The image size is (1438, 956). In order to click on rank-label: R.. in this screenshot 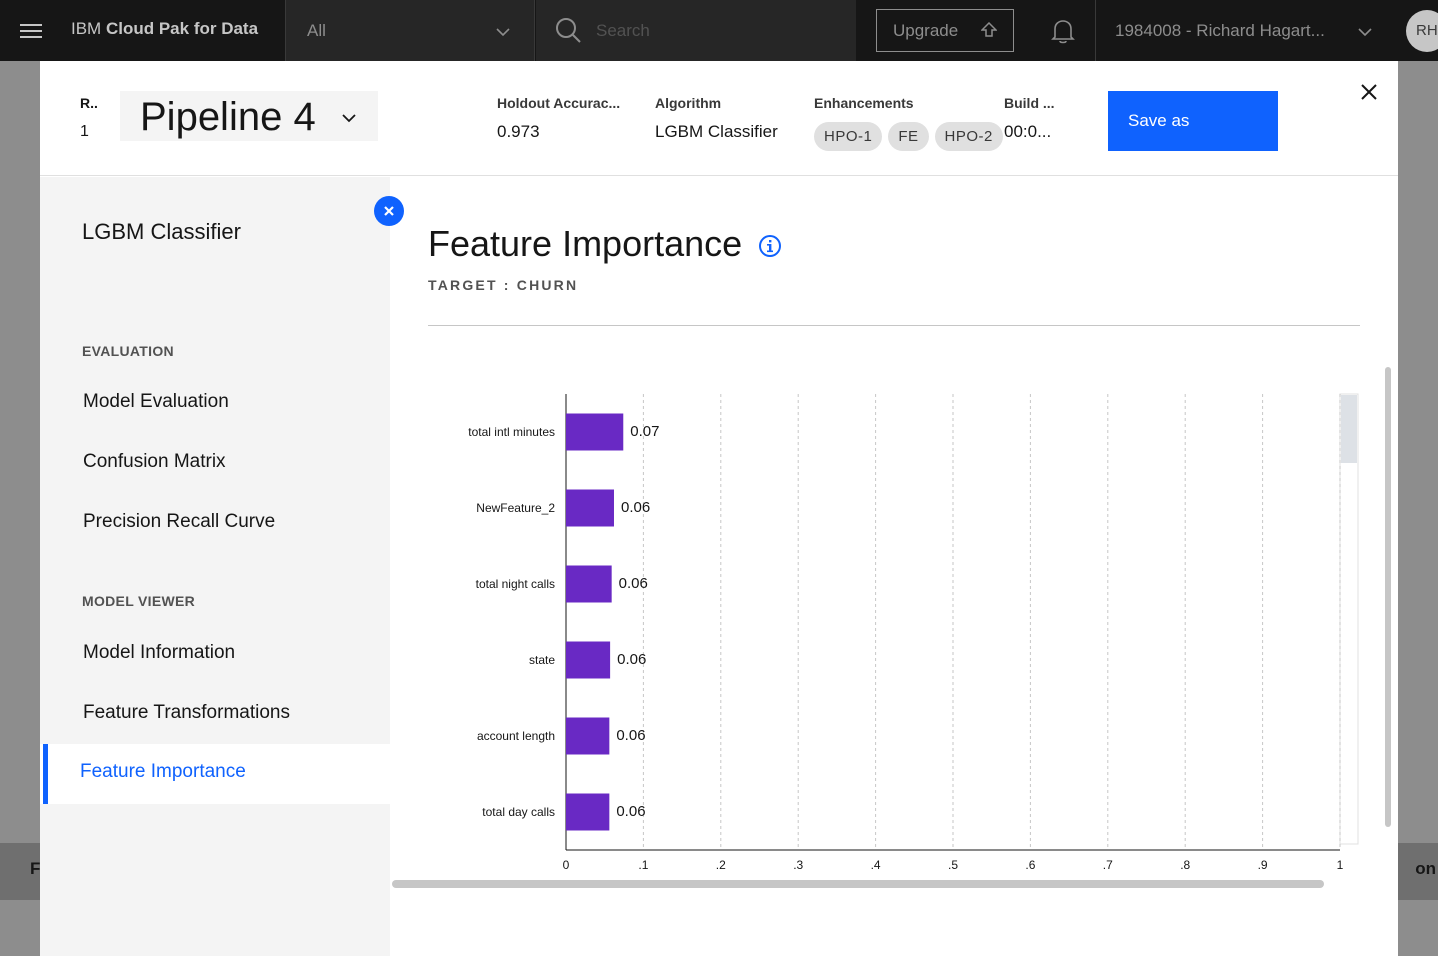, I will do `click(89, 103)`.